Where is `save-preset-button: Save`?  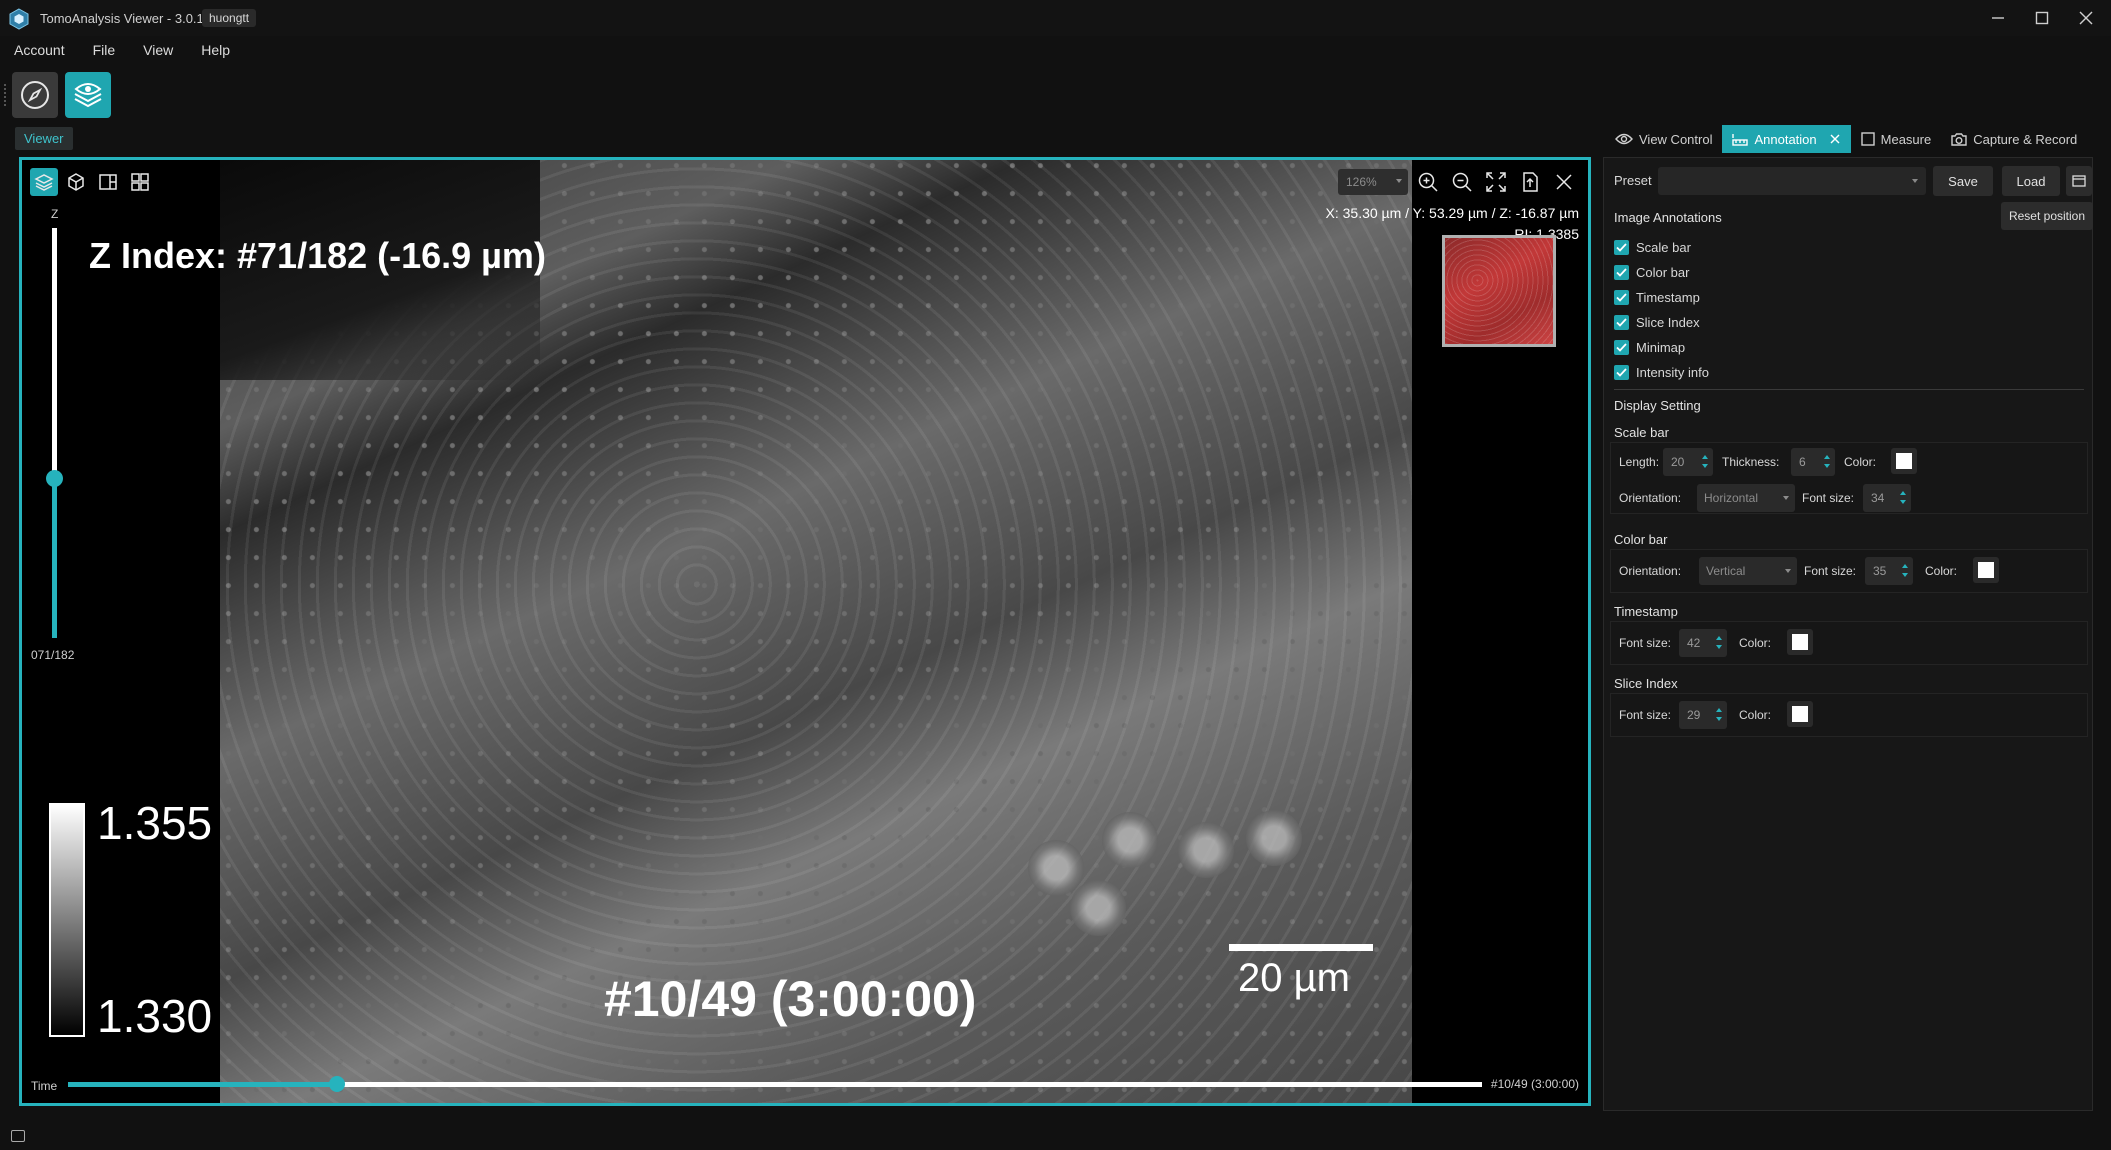 save-preset-button: Save is located at coordinates (1963, 181).